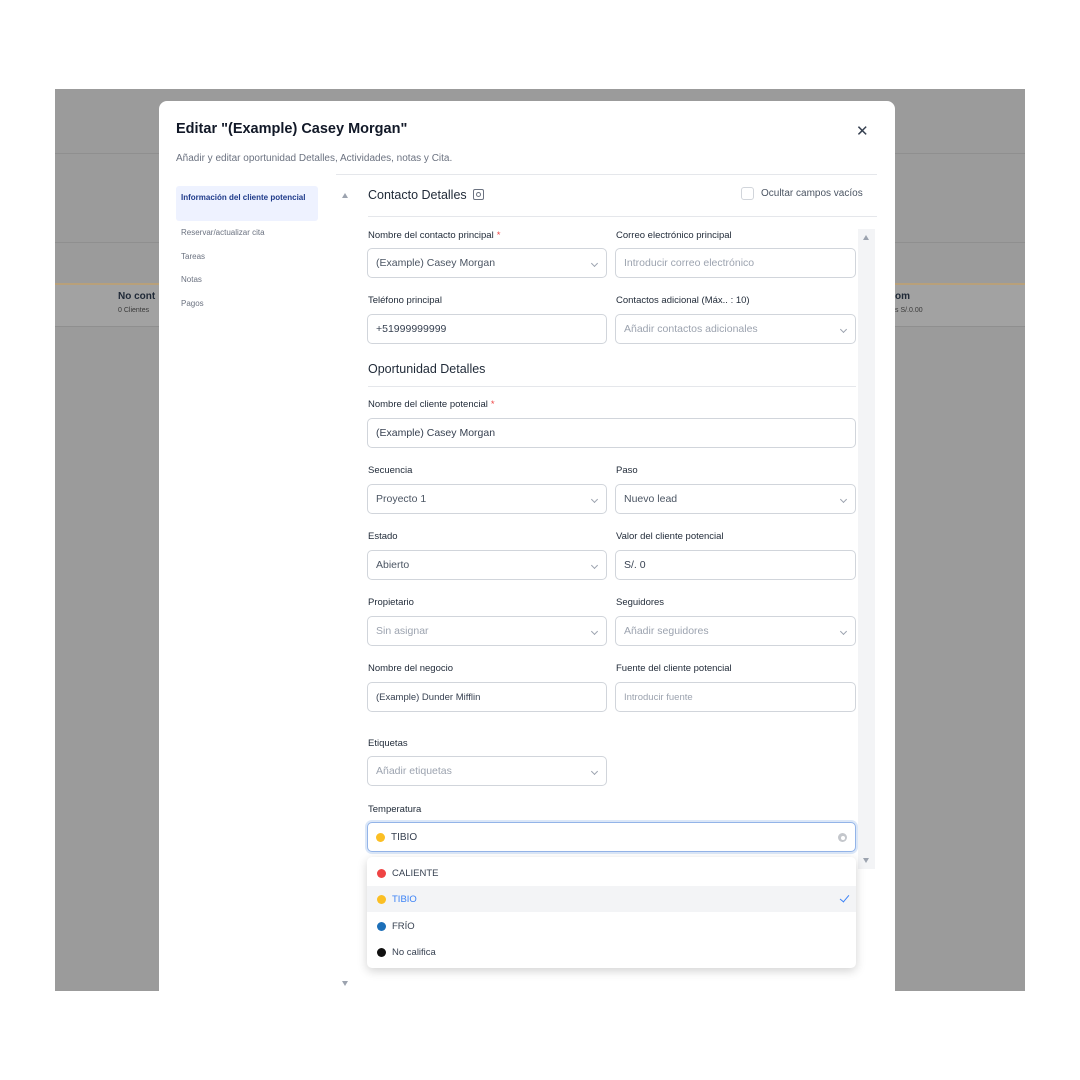 This screenshot has width=1080, height=1080. I want to click on unqualified-dot-icon, so click(381, 952).